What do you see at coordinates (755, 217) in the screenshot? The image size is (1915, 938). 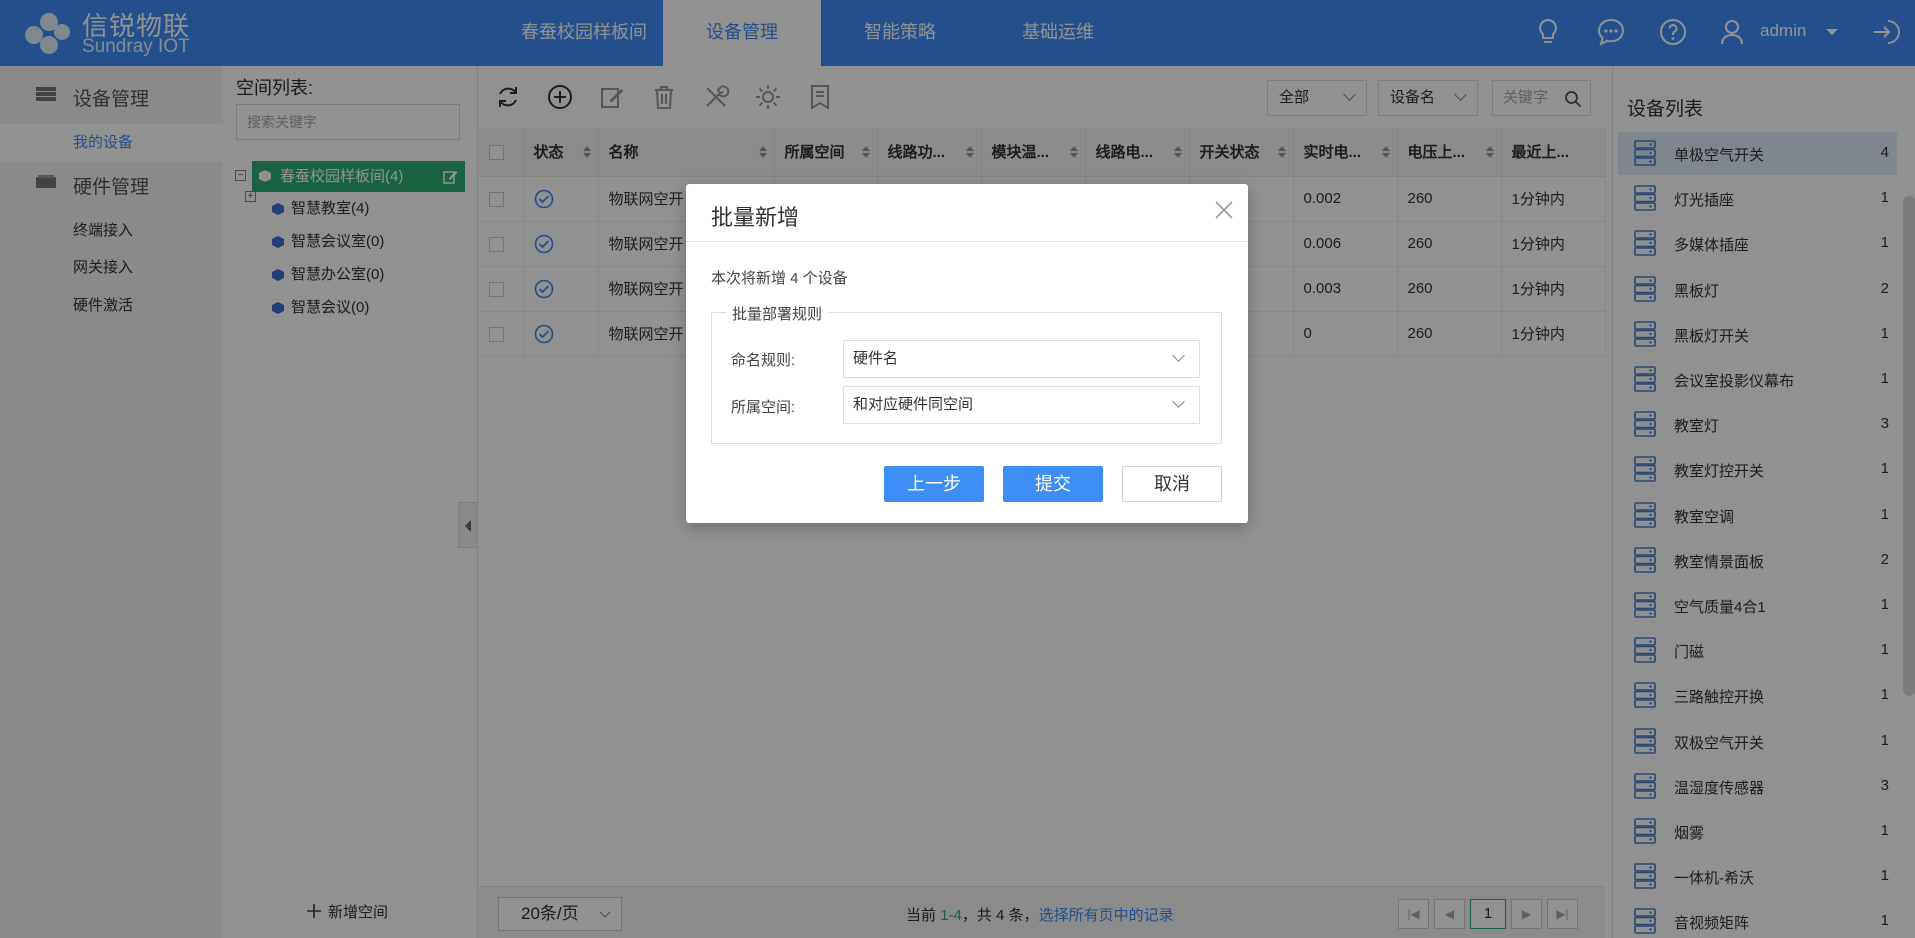 I see `dialog-title: 批量新增` at bounding box center [755, 217].